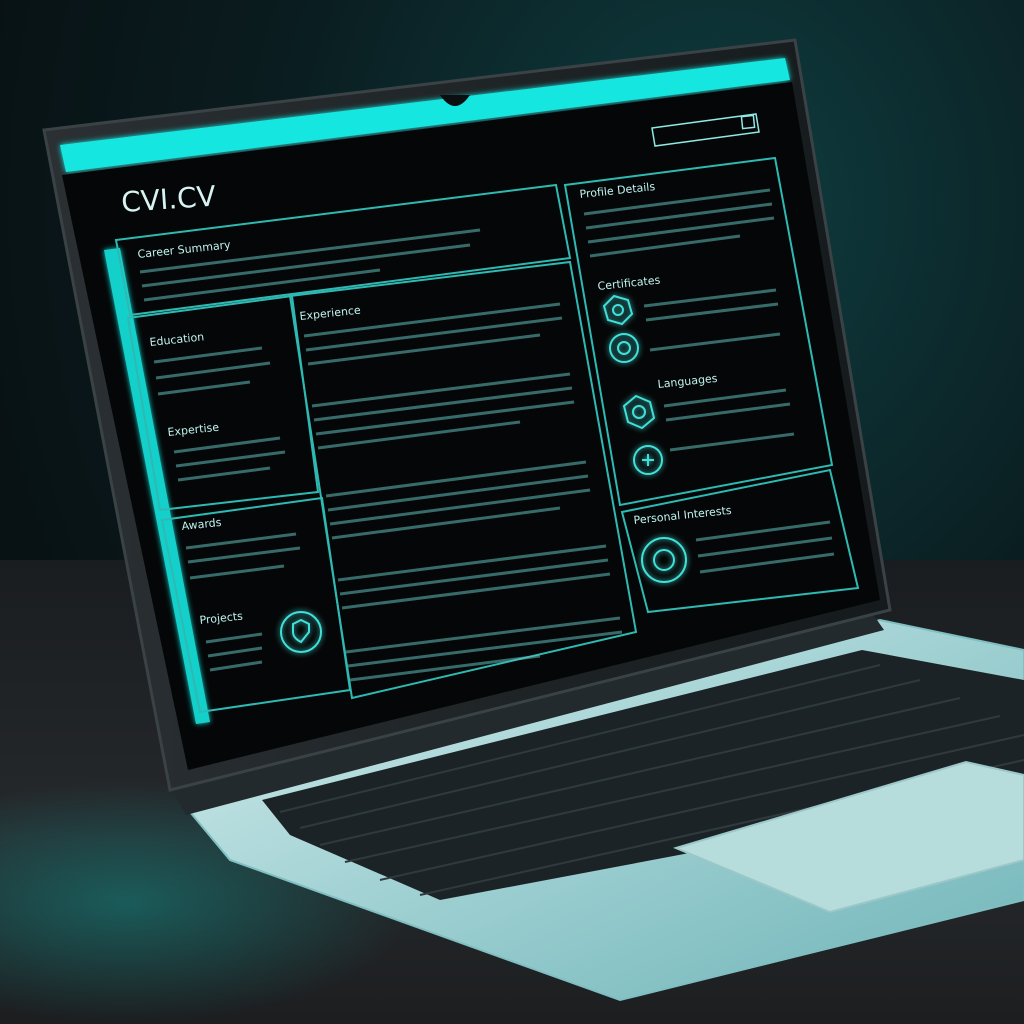  What do you see at coordinates (168, 199) in the screenshot?
I see `cv-logo: CVI.CV` at bounding box center [168, 199].